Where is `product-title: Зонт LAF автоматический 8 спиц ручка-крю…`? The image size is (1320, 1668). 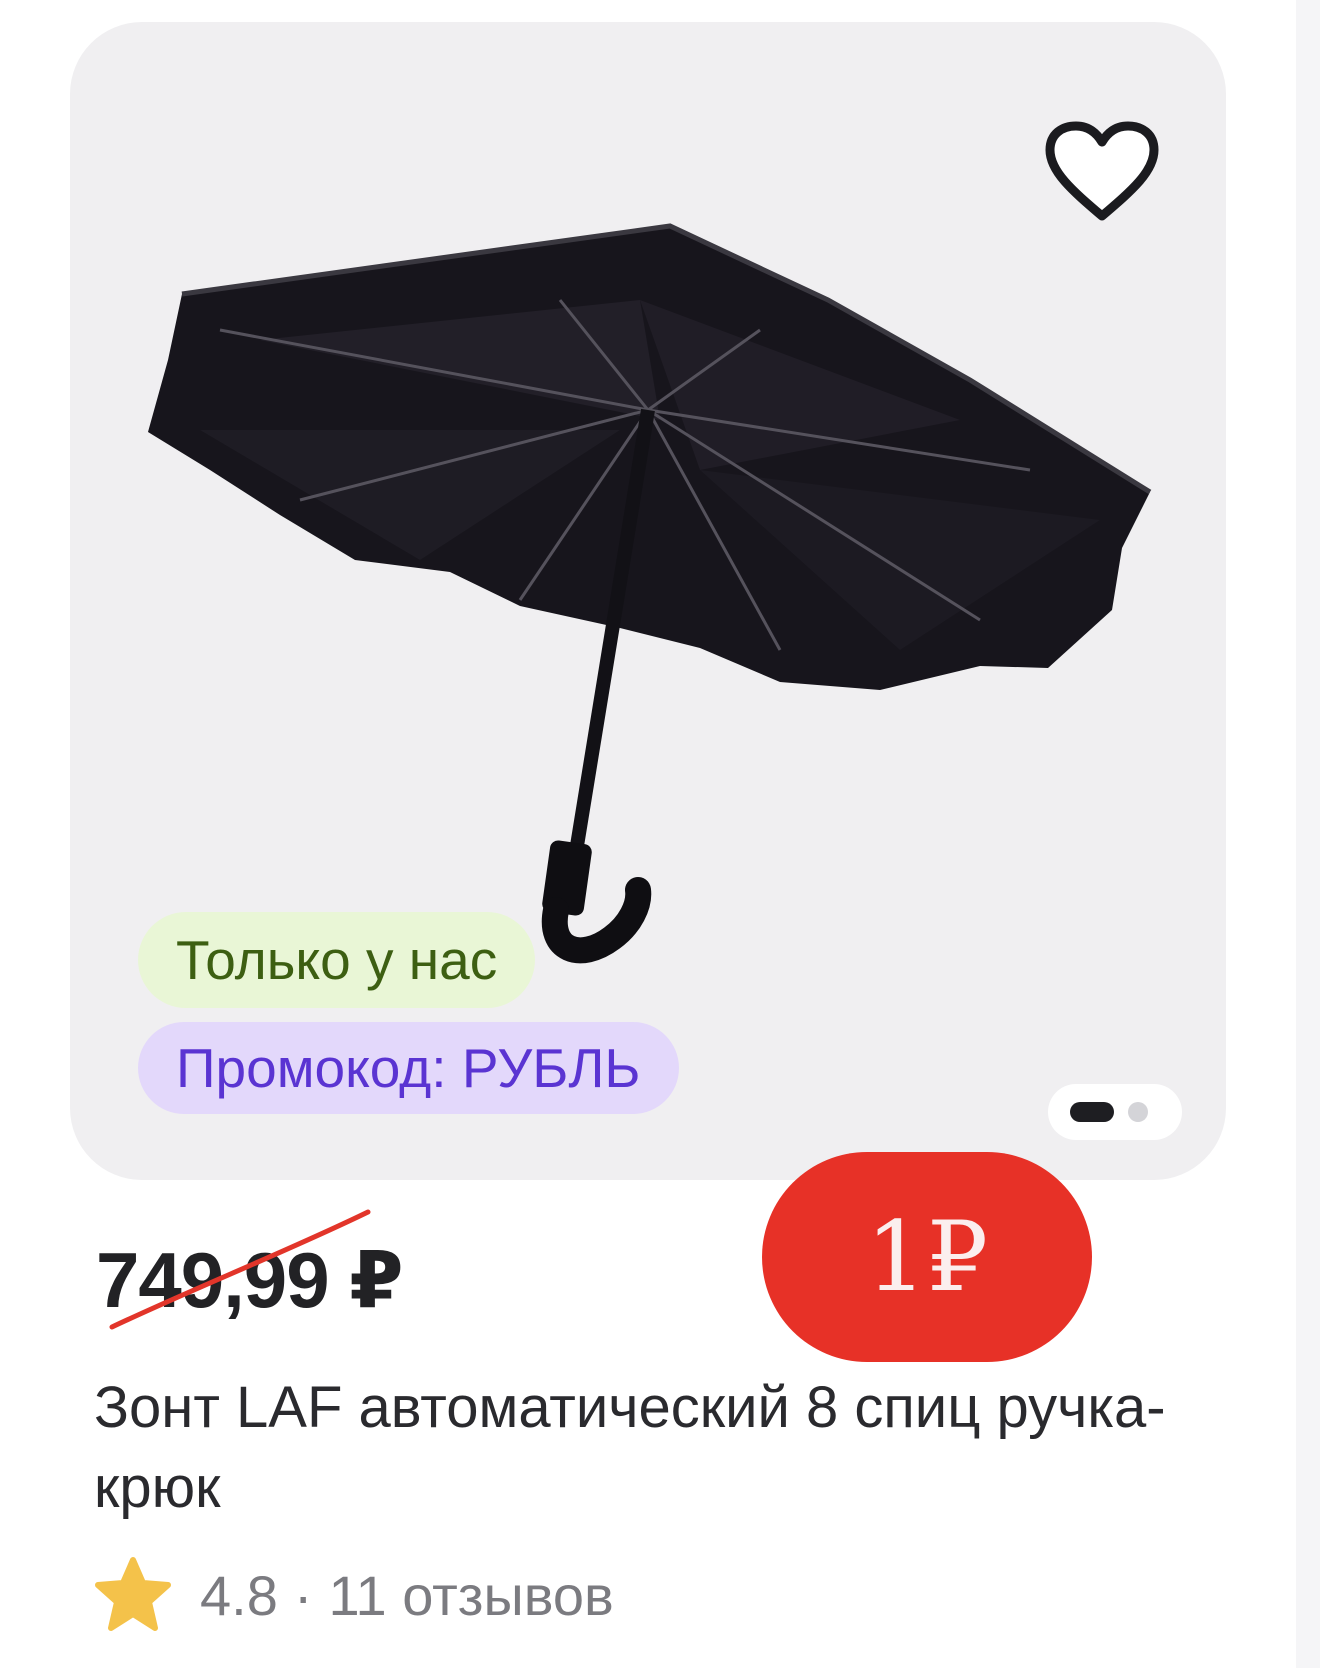 product-title: Зонт LAF автоматический 8 спиц ручка-крю… is located at coordinates (684, 1448).